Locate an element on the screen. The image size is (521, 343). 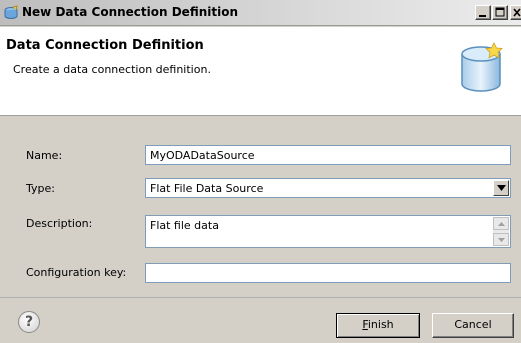
configuration-key-field is located at coordinates (328, 273).